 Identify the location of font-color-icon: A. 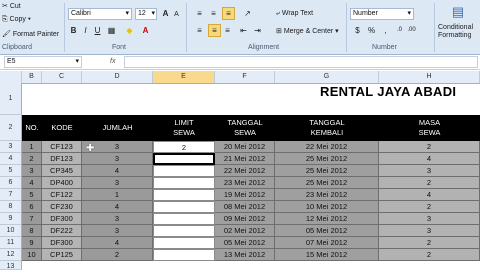
(145, 30).